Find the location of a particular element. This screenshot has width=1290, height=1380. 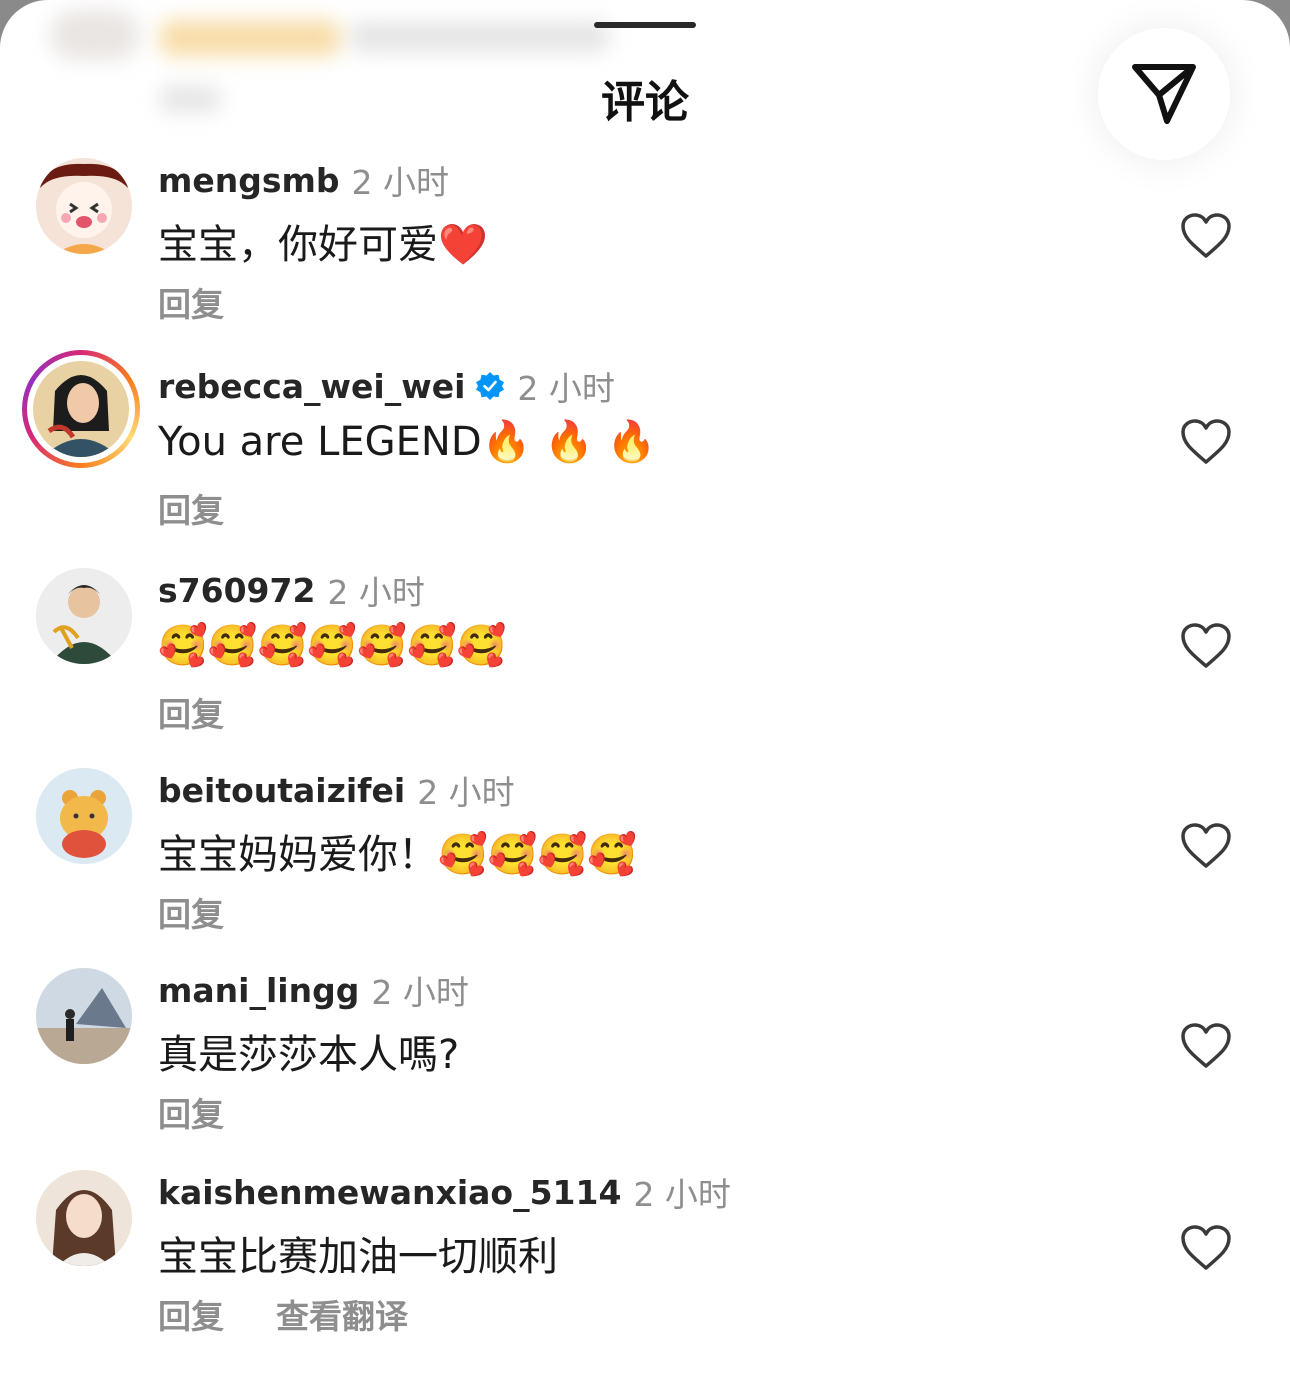

comment-username: beitoutaizifei is located at coordinates (281, 790).